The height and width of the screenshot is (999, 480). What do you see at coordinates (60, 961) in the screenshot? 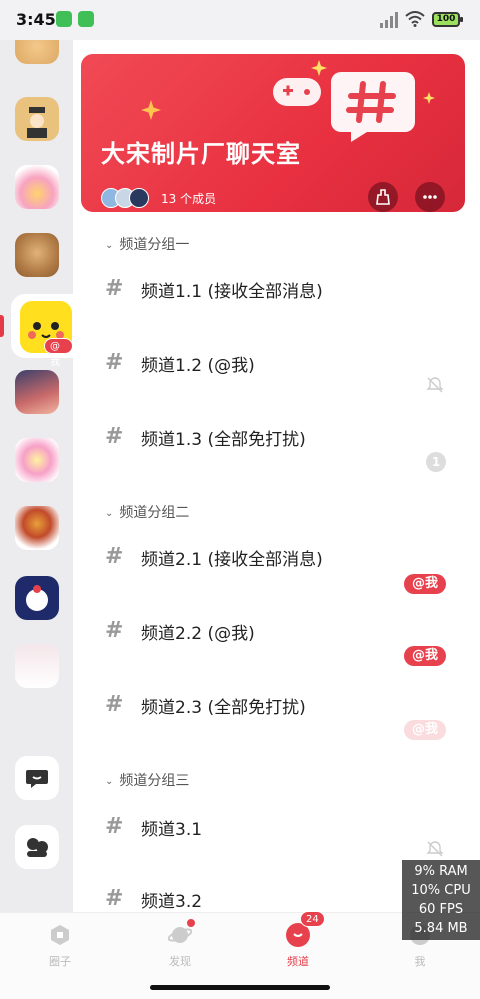
I see `nav-label: 圈子` at bounding box center [60, 961].